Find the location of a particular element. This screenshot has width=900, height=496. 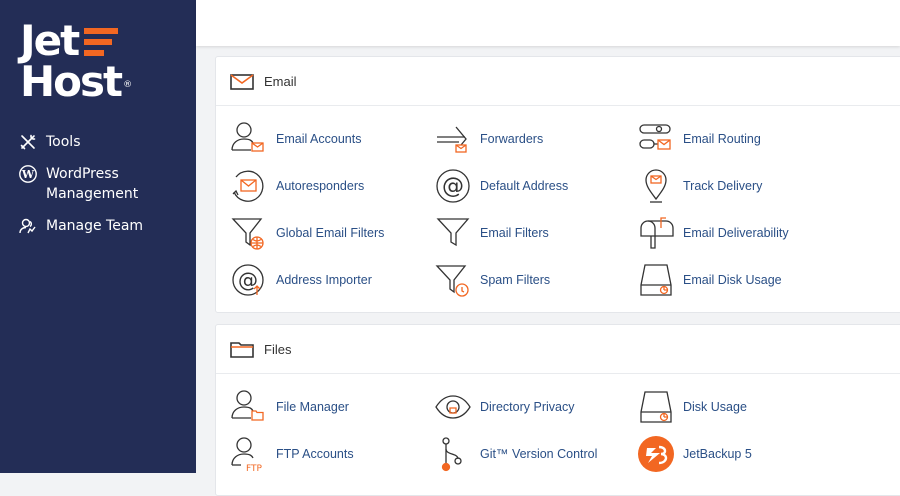

wordpress-icon: W is located at coordinates (28, 174).